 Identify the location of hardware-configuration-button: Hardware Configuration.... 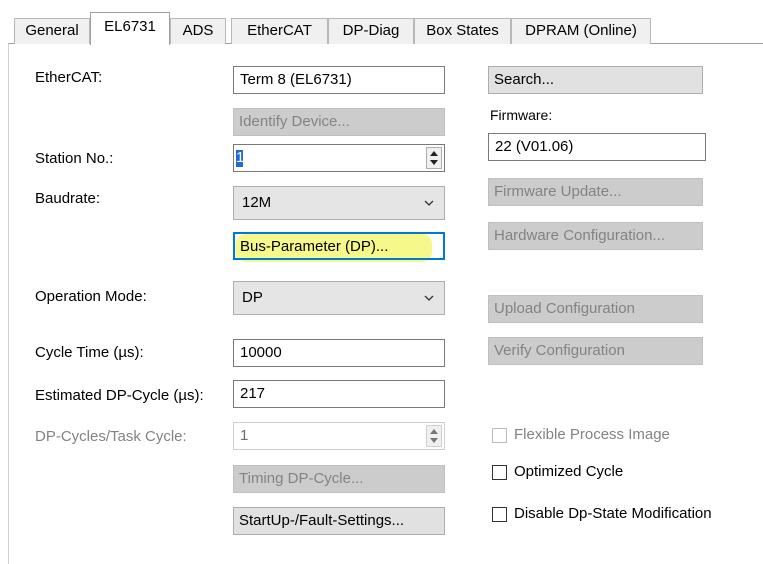
(595, 236).